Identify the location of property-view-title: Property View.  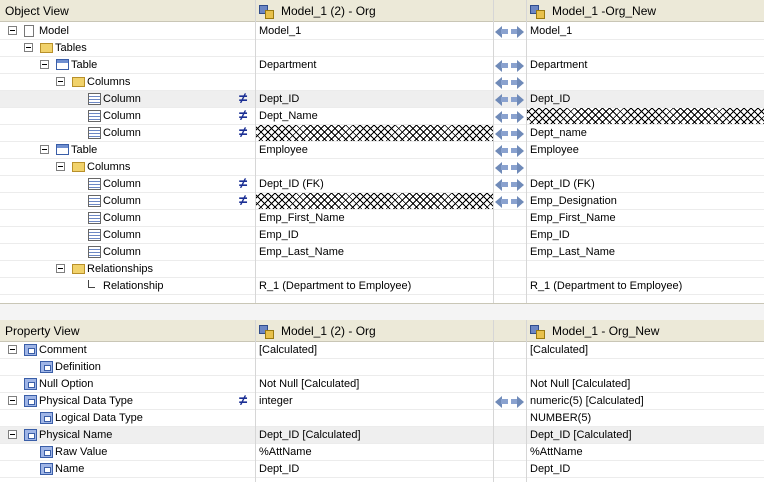
(42, 331).